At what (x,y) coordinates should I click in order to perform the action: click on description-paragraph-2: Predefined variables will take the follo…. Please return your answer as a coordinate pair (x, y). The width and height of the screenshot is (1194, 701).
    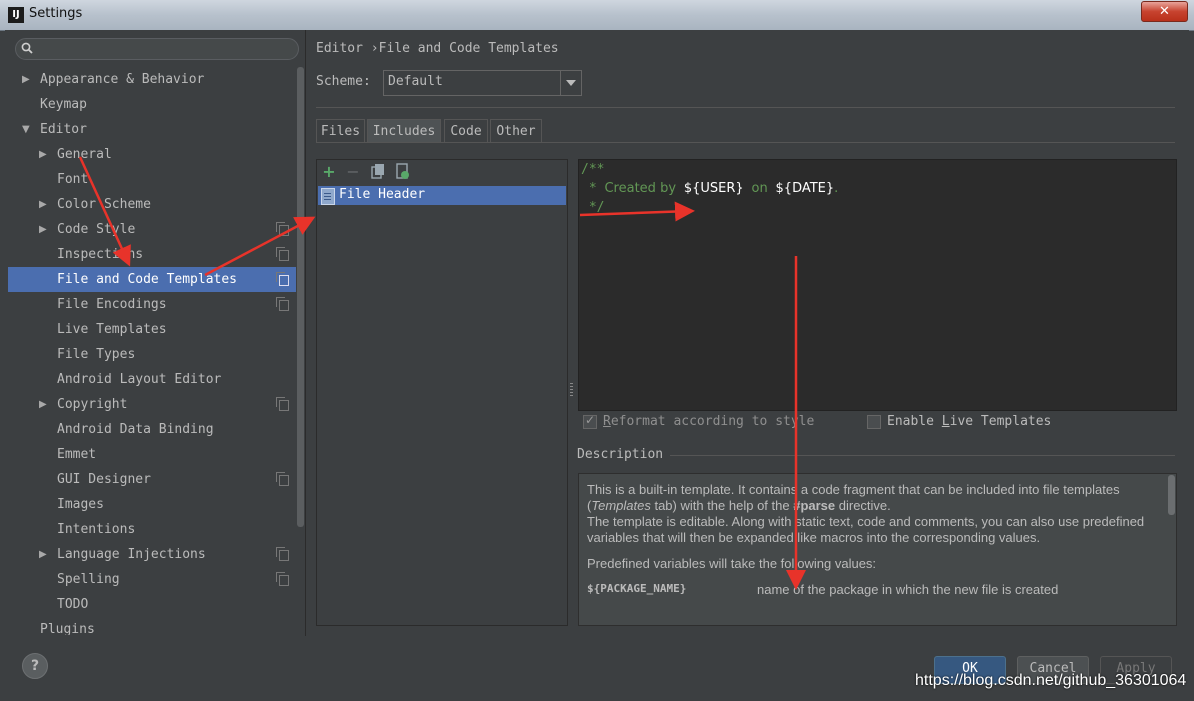
    Looking at the image, I should click on (732, 563).